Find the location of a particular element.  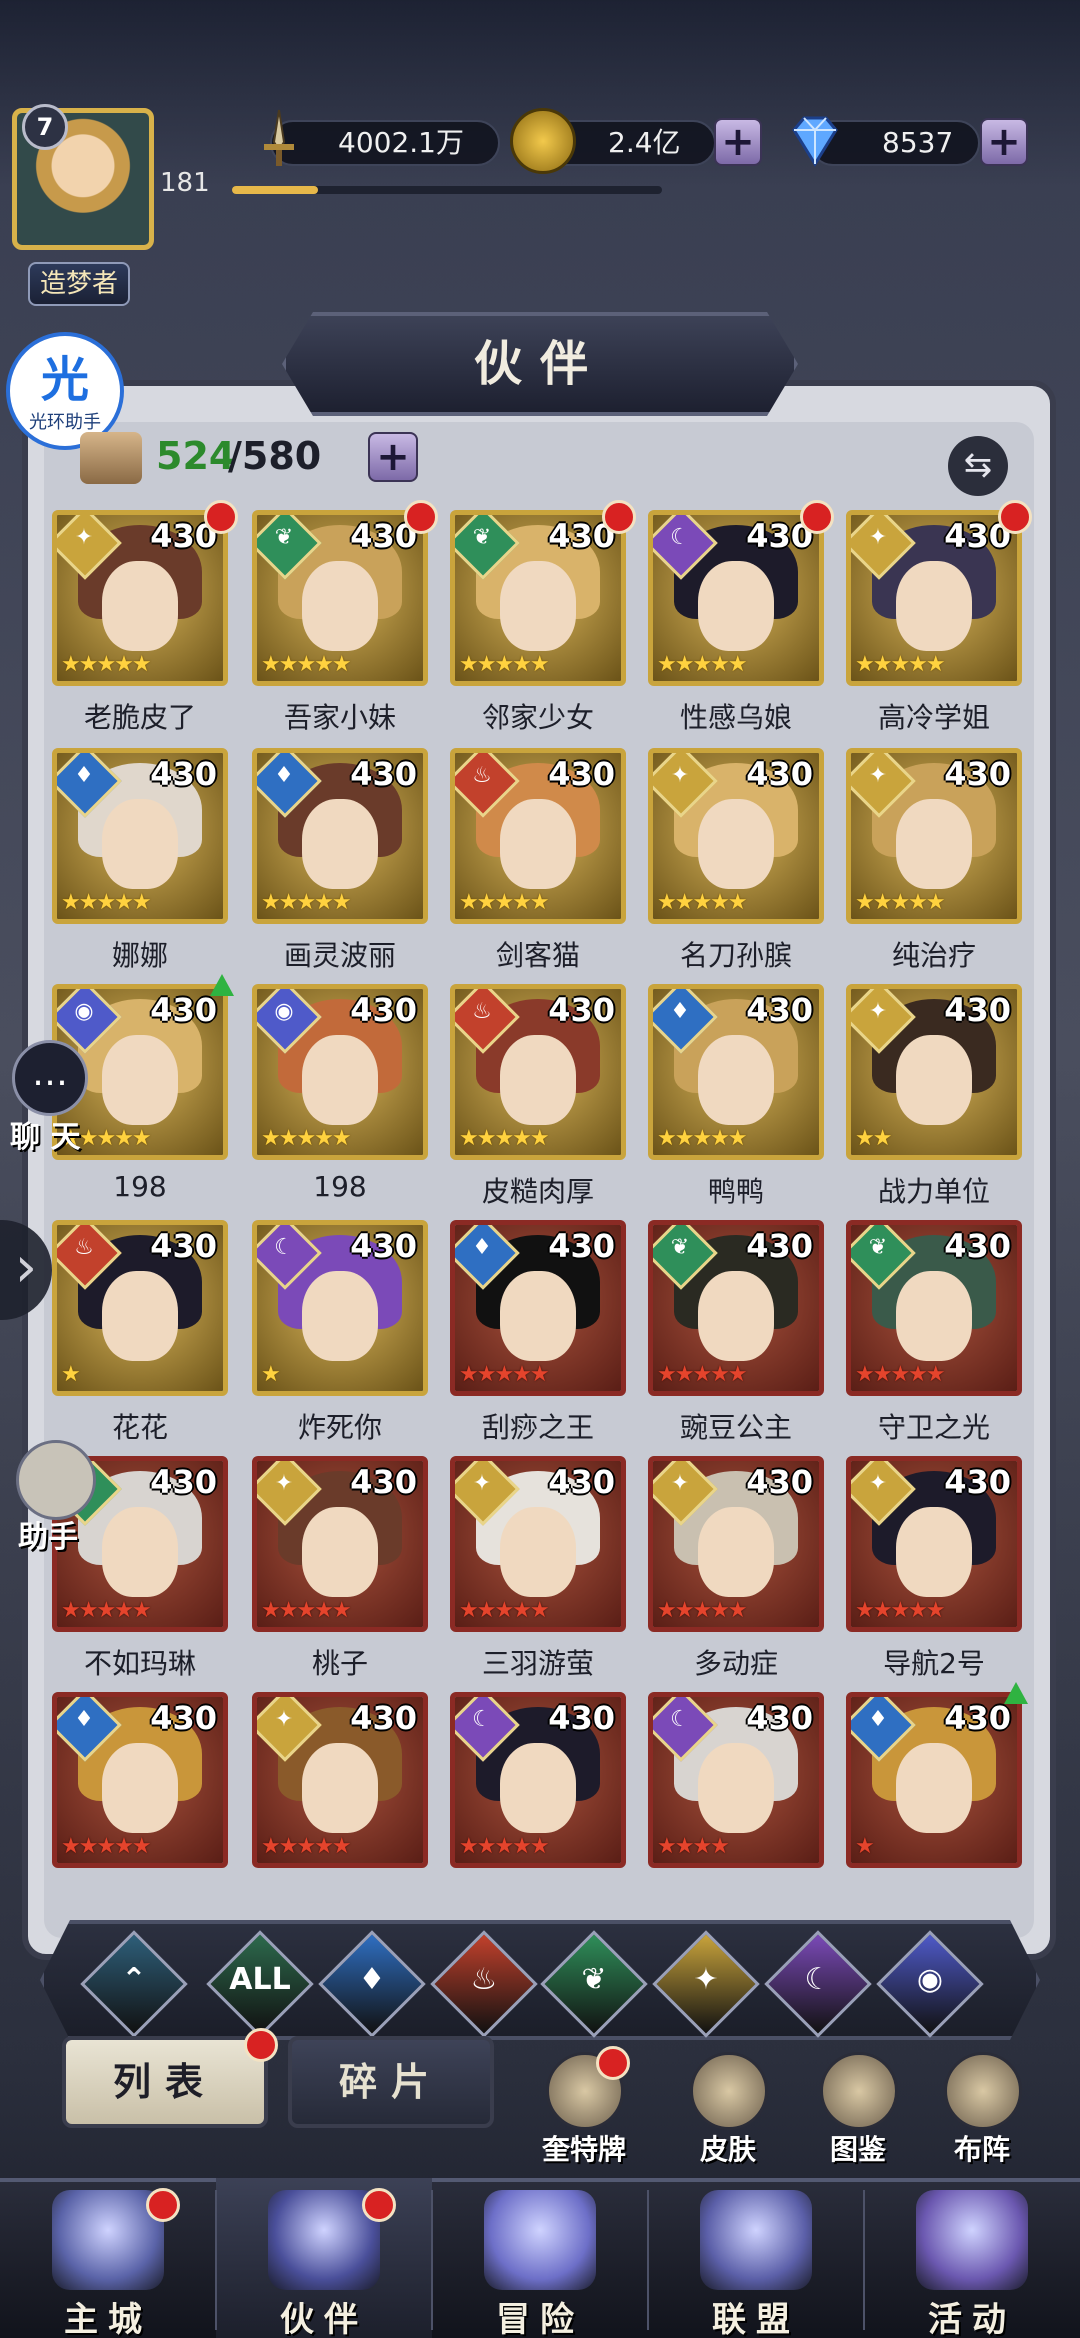

hero-name: 邻家少女 is located at coordinates (537, 717).